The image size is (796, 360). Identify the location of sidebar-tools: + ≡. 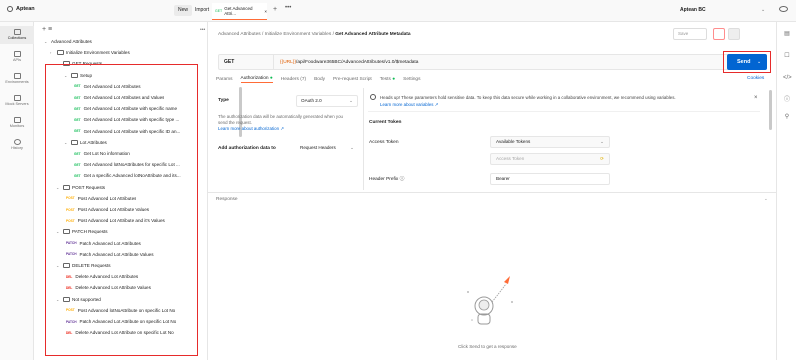
(47, 29).